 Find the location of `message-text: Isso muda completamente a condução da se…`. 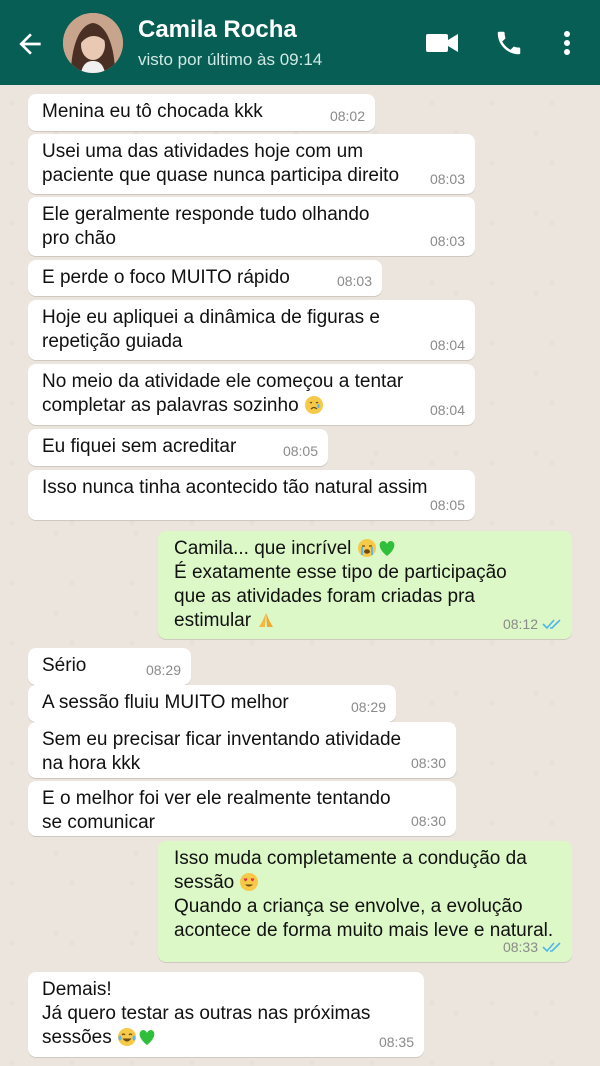

message-text: Isso muda completamente a condução da se… is located at coordinates (350, 870).